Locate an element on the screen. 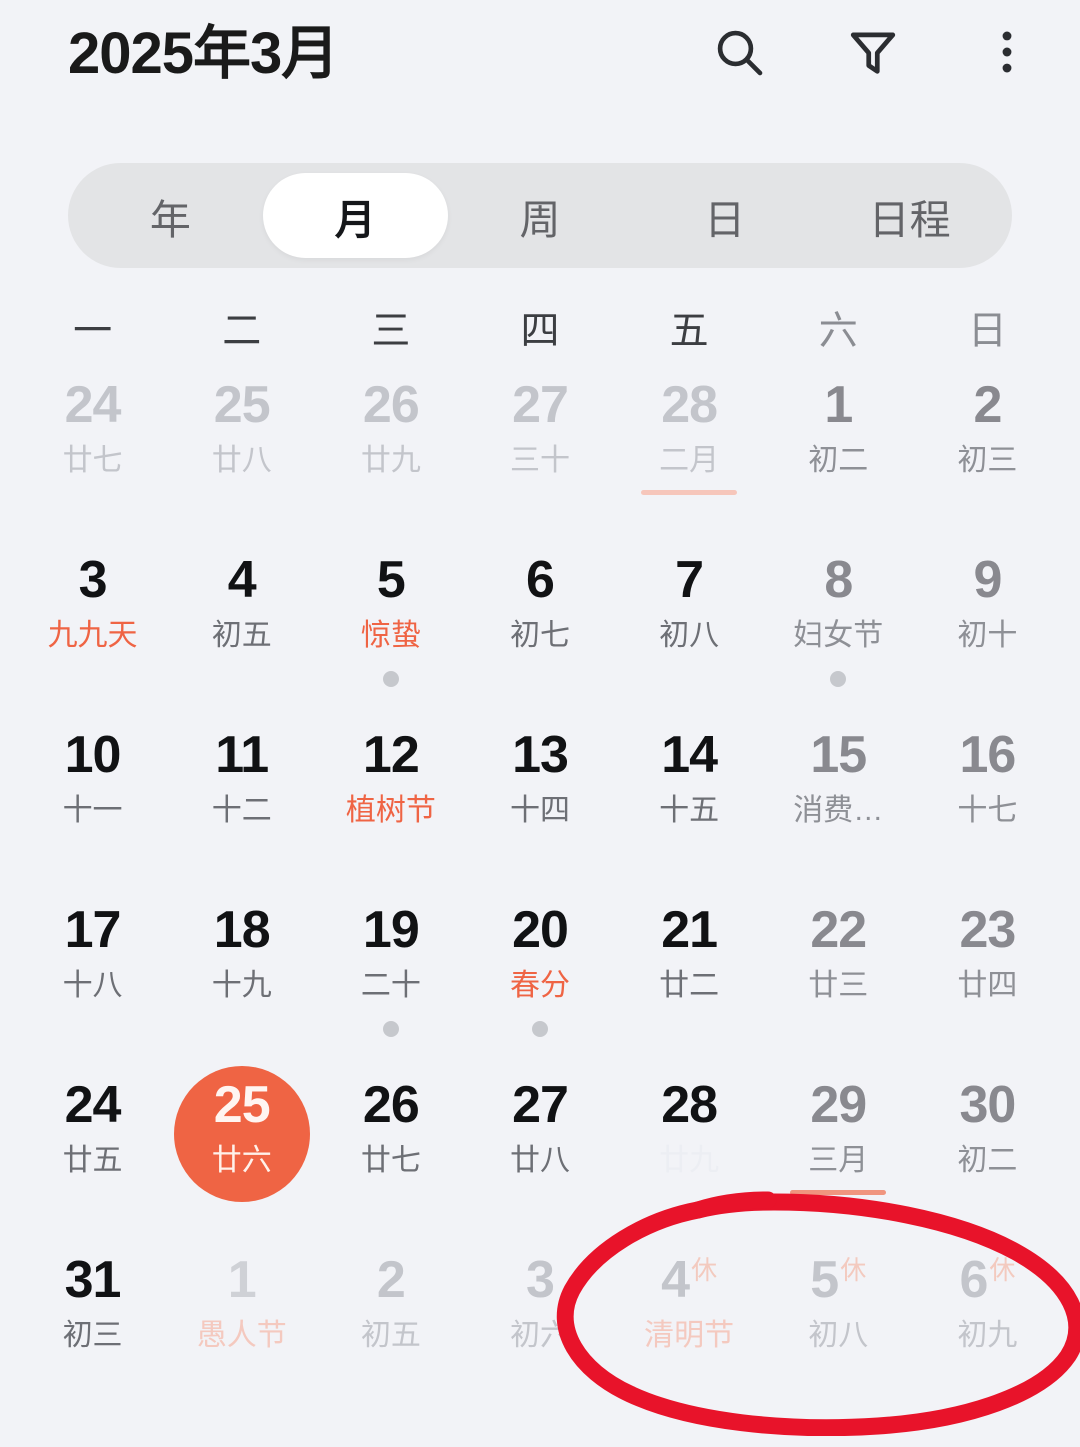 This screenshot has width=1080, height=1447. day-number-row: 27 is located at coordinates (540, 1107).